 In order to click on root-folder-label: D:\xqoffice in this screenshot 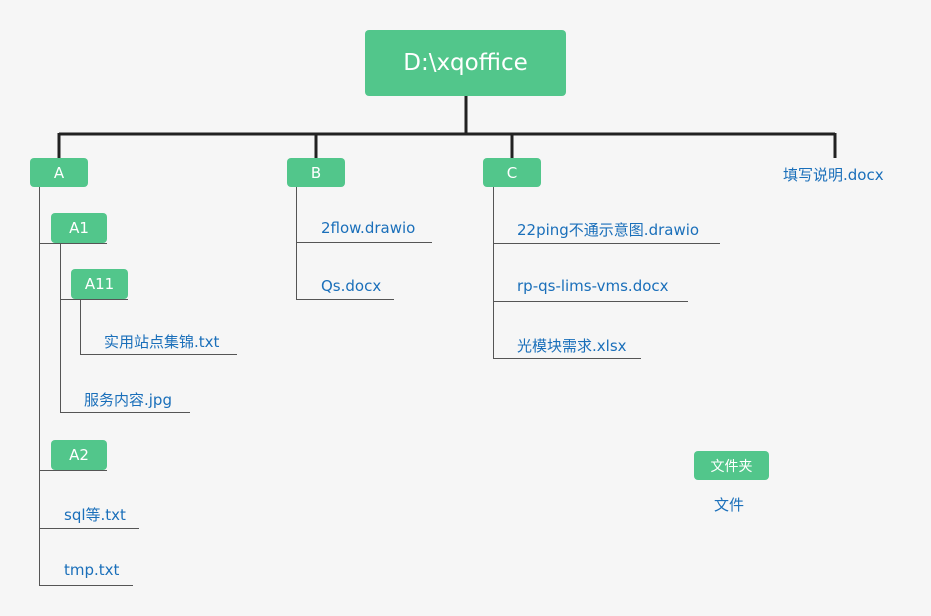, I will do `click(465, 63)`.